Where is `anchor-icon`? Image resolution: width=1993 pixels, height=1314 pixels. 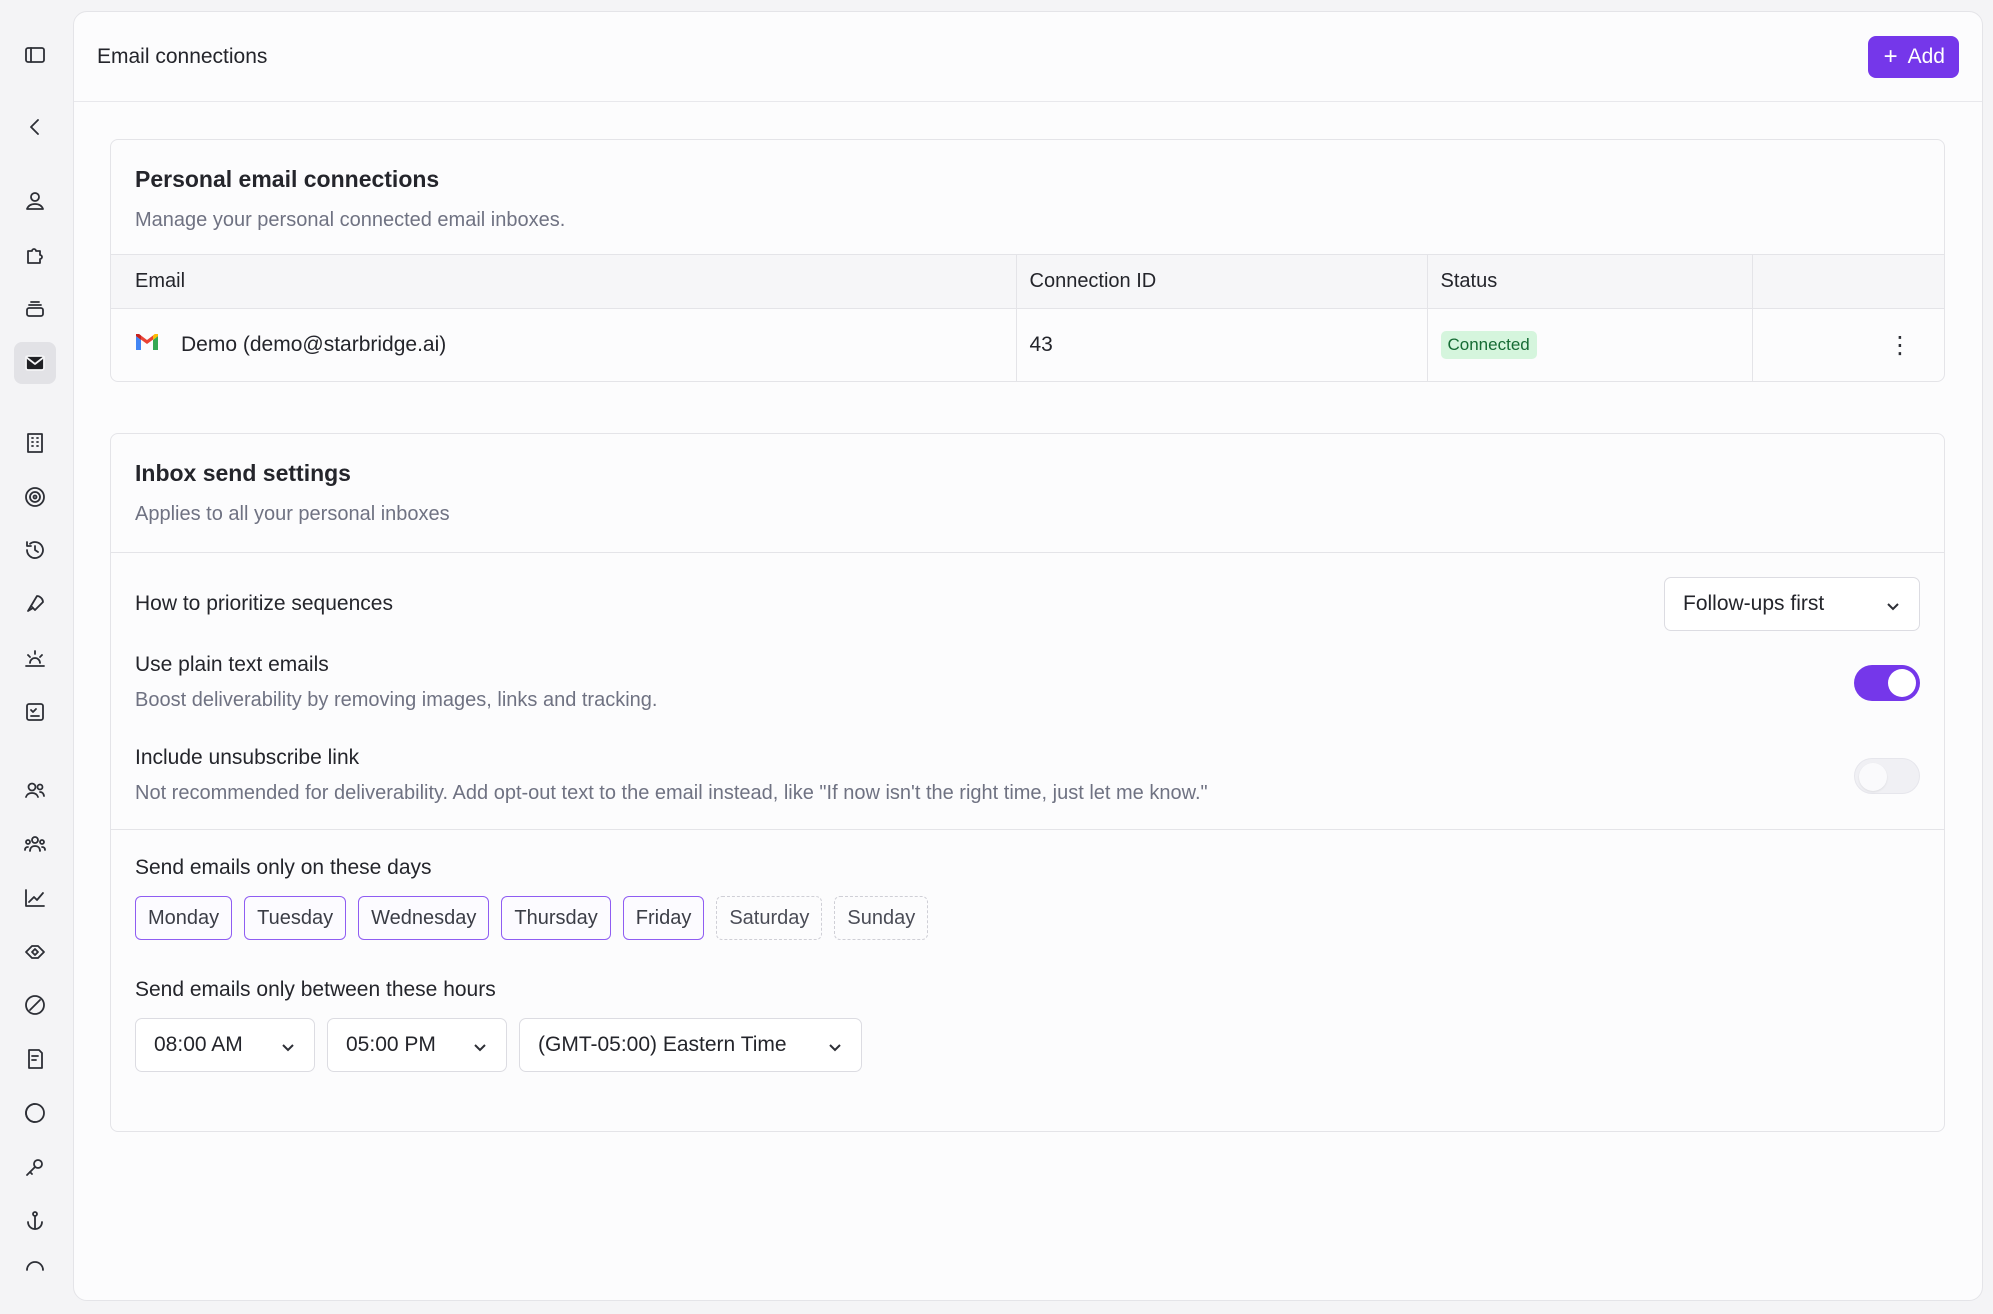 anchor-icon is located at coordinates (35, 1221).